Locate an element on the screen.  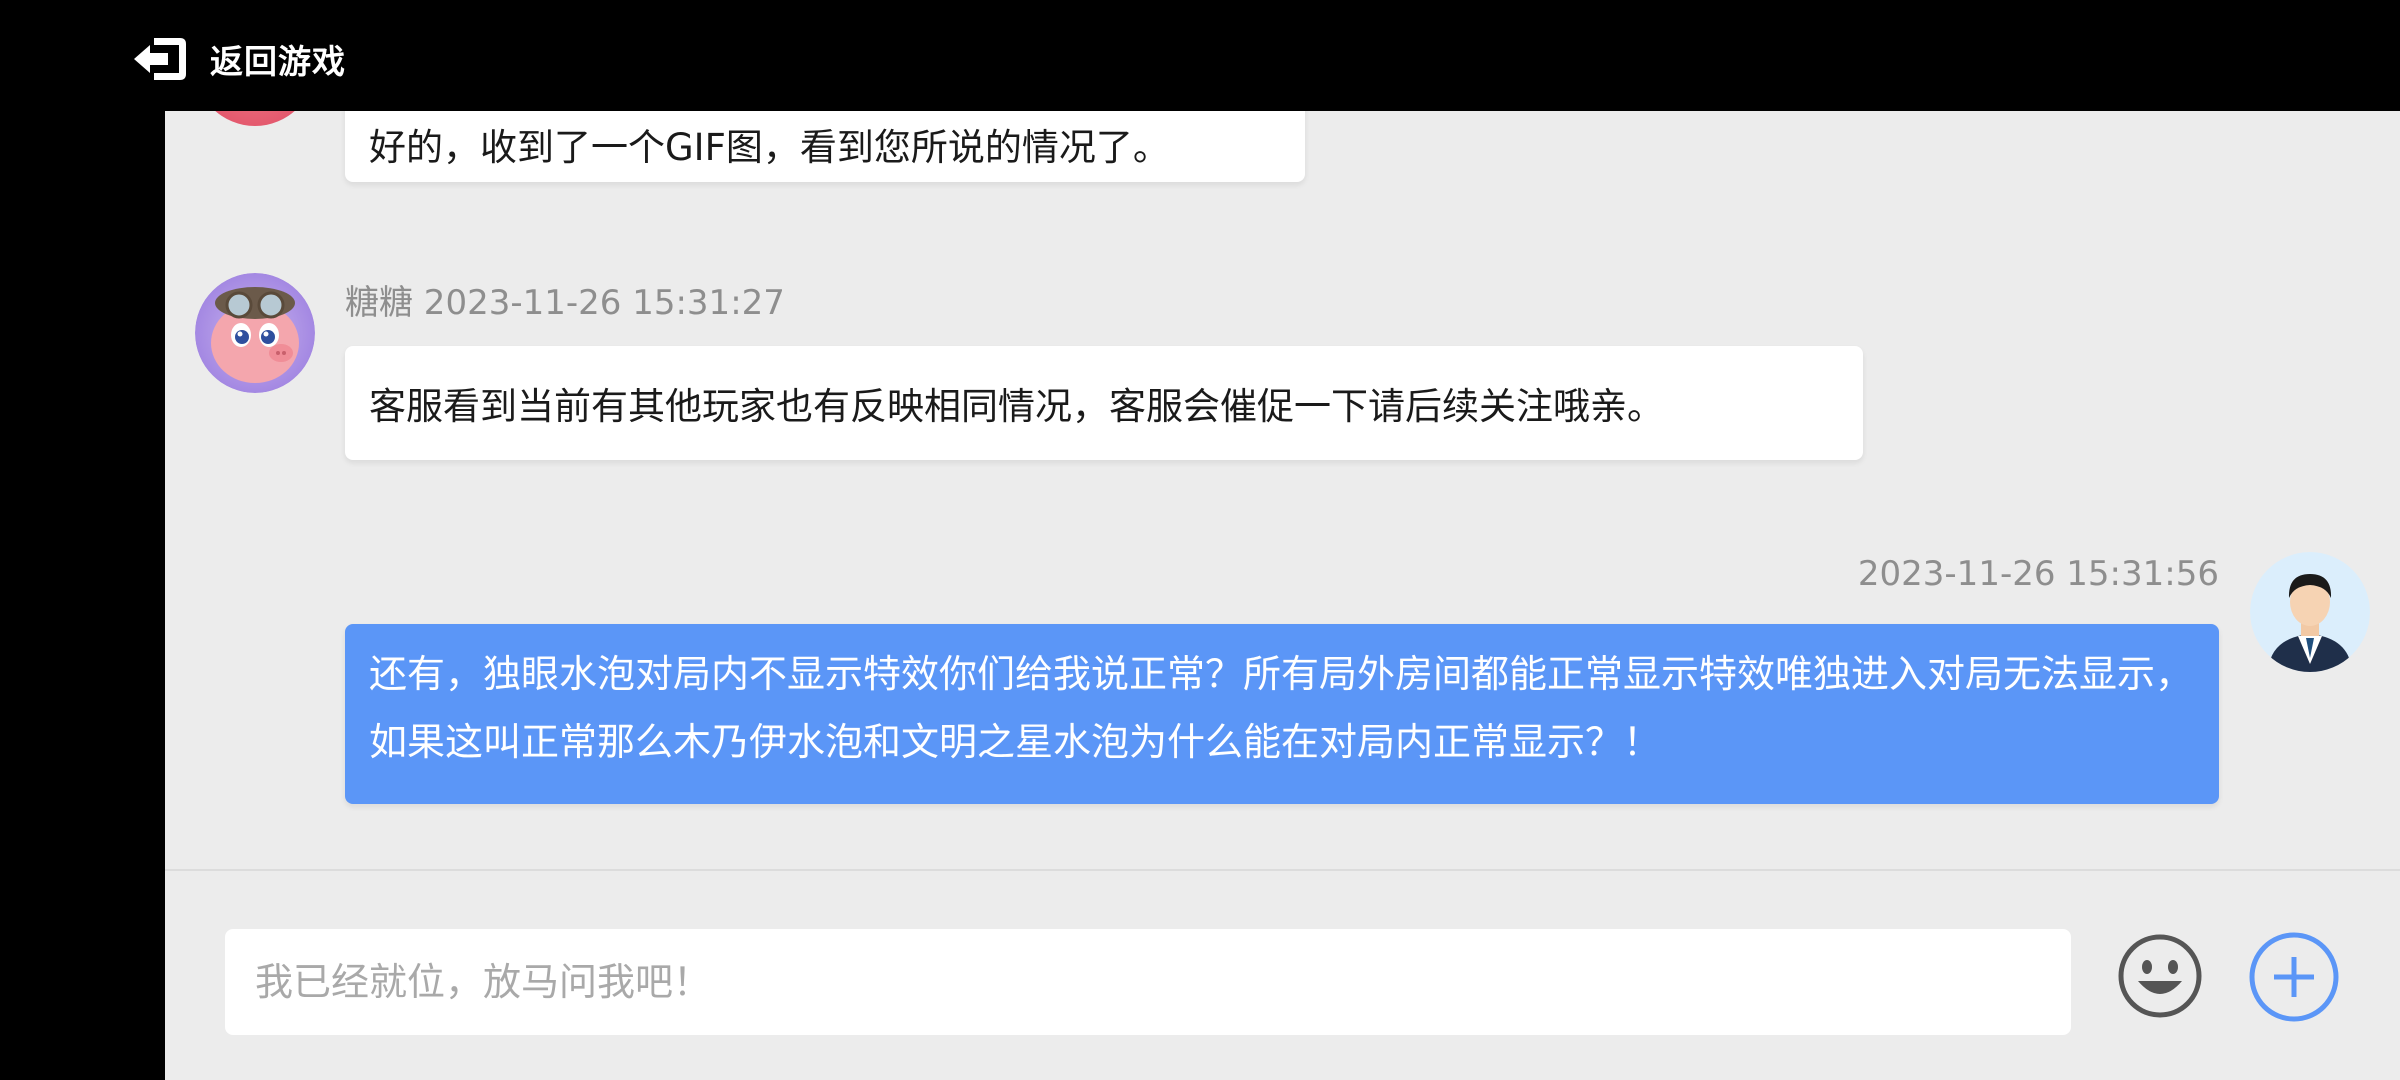
agent-message-bubble: 好的，收到了一个GIF图，看到您所说的情况了。 is located at coordinates (825, 146).